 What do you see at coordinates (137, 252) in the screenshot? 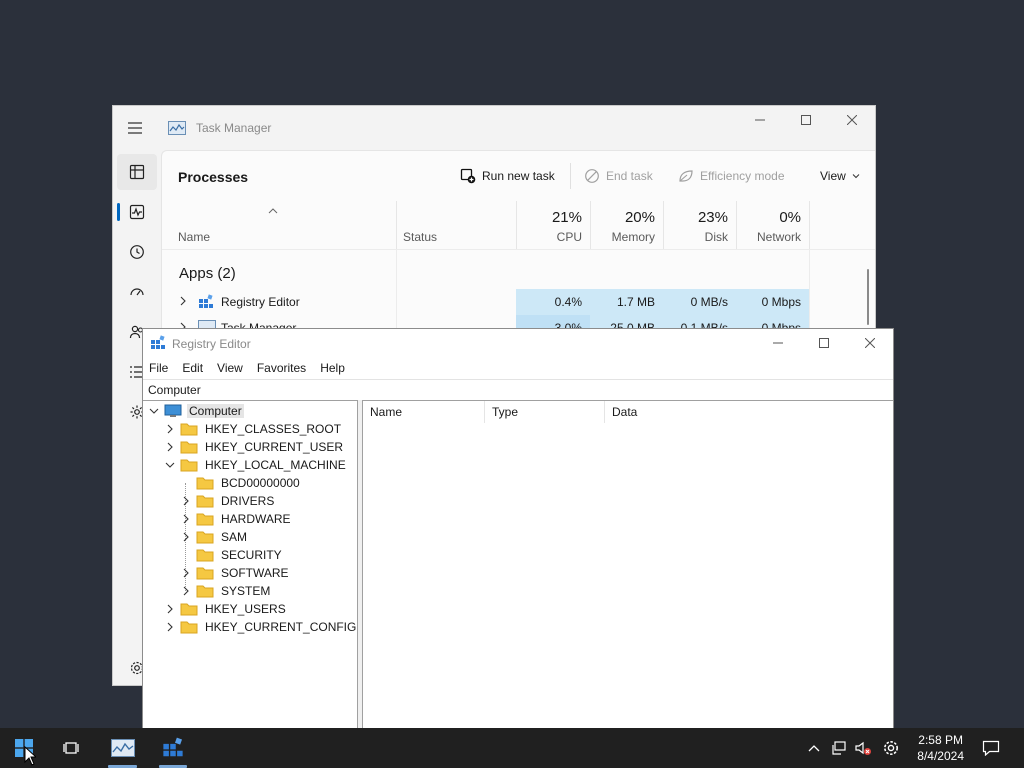
I see `nav-item-app-history` at bounding box center [137, 252].